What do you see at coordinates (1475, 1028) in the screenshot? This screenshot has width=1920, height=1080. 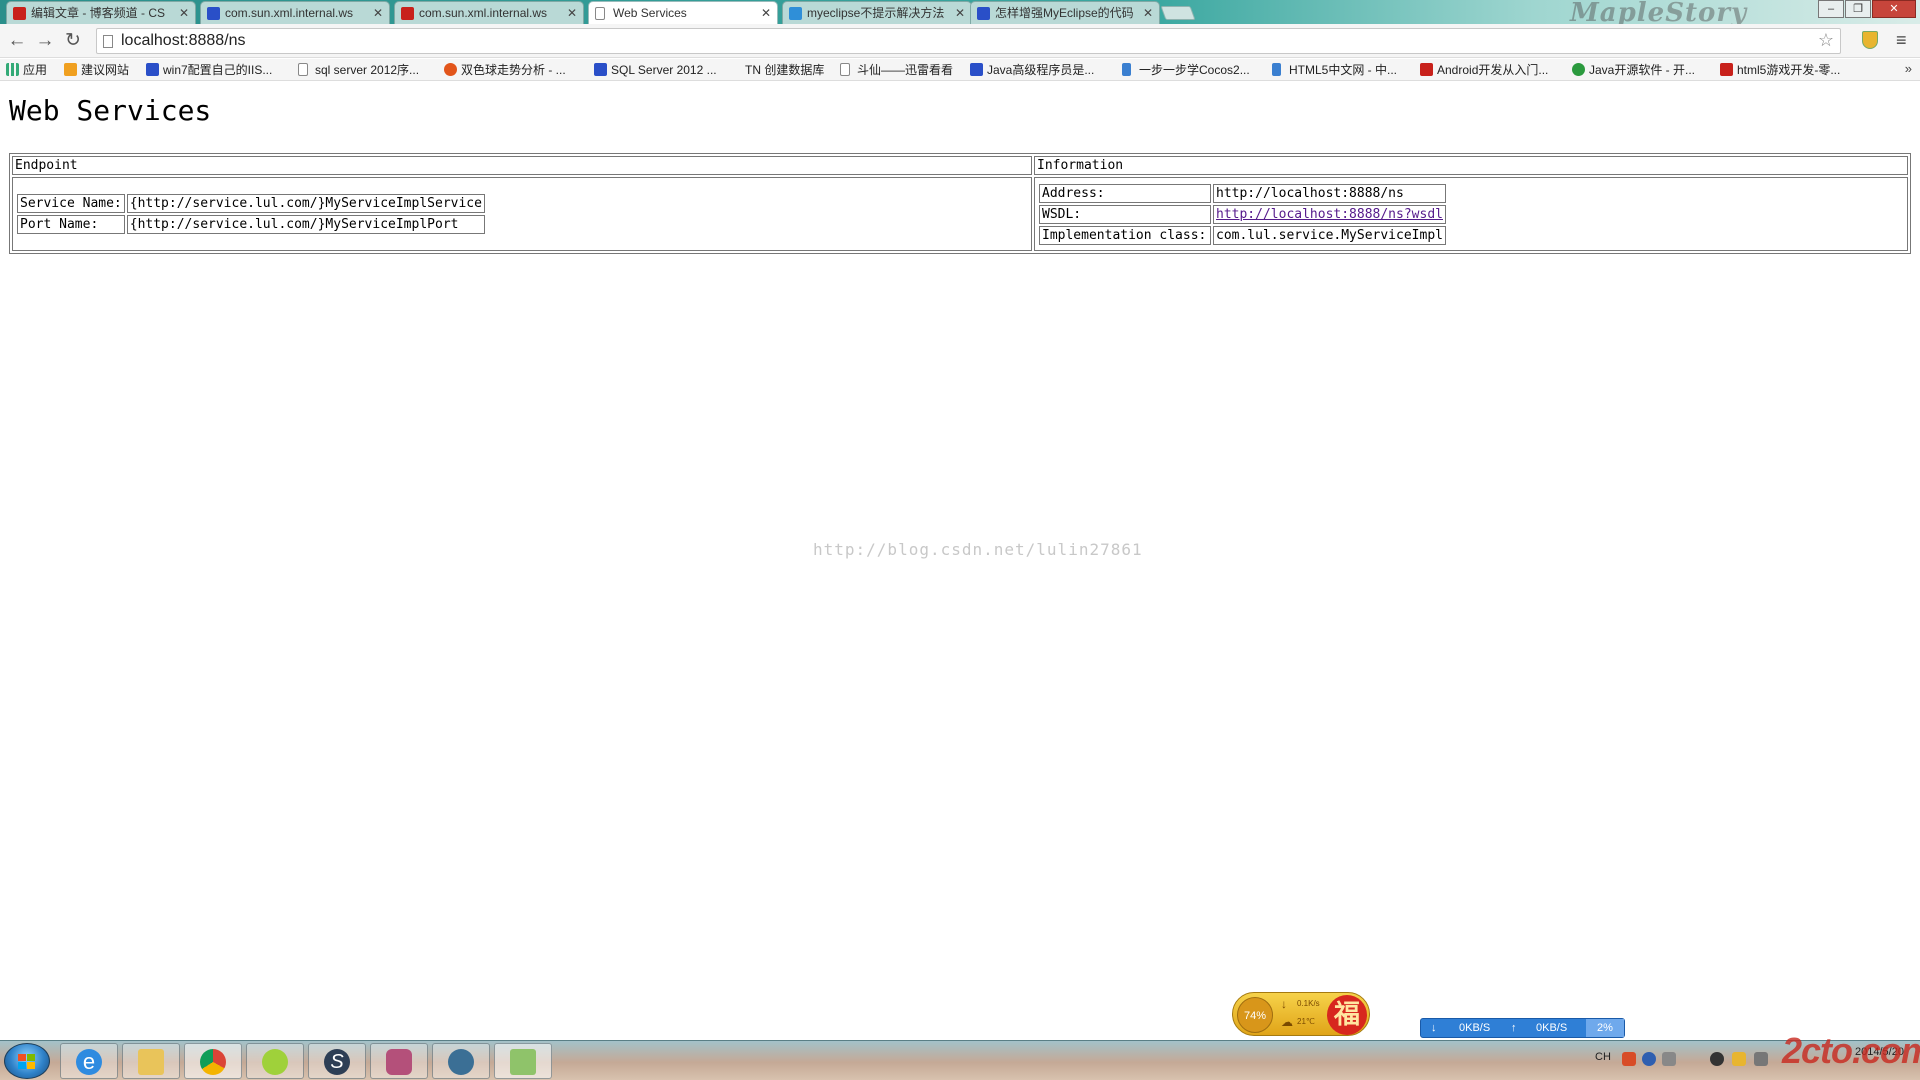 I see `download-speed: 0KB/S` at bounding box center [1475, 1028].